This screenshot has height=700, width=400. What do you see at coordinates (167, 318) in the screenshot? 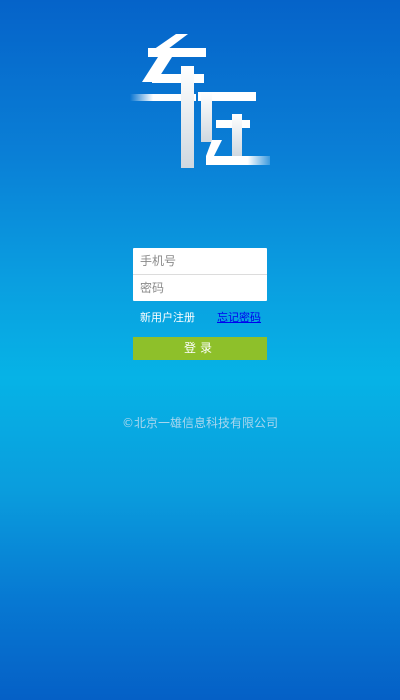
I see `register-link: 新用户注册` at bounding box center [167, 318].